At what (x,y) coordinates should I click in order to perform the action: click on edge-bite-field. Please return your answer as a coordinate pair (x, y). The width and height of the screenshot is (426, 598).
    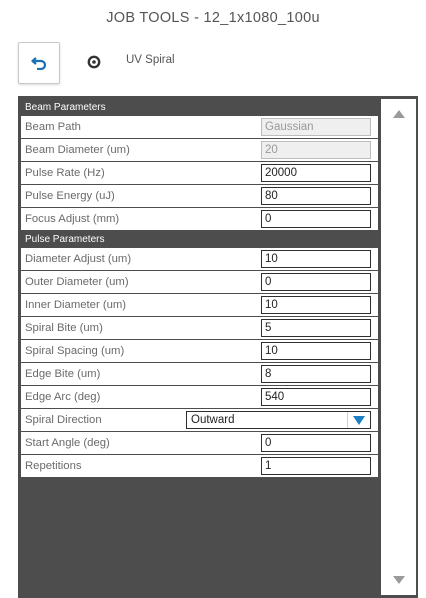
    Looking at the image, I should click on (316, 374).